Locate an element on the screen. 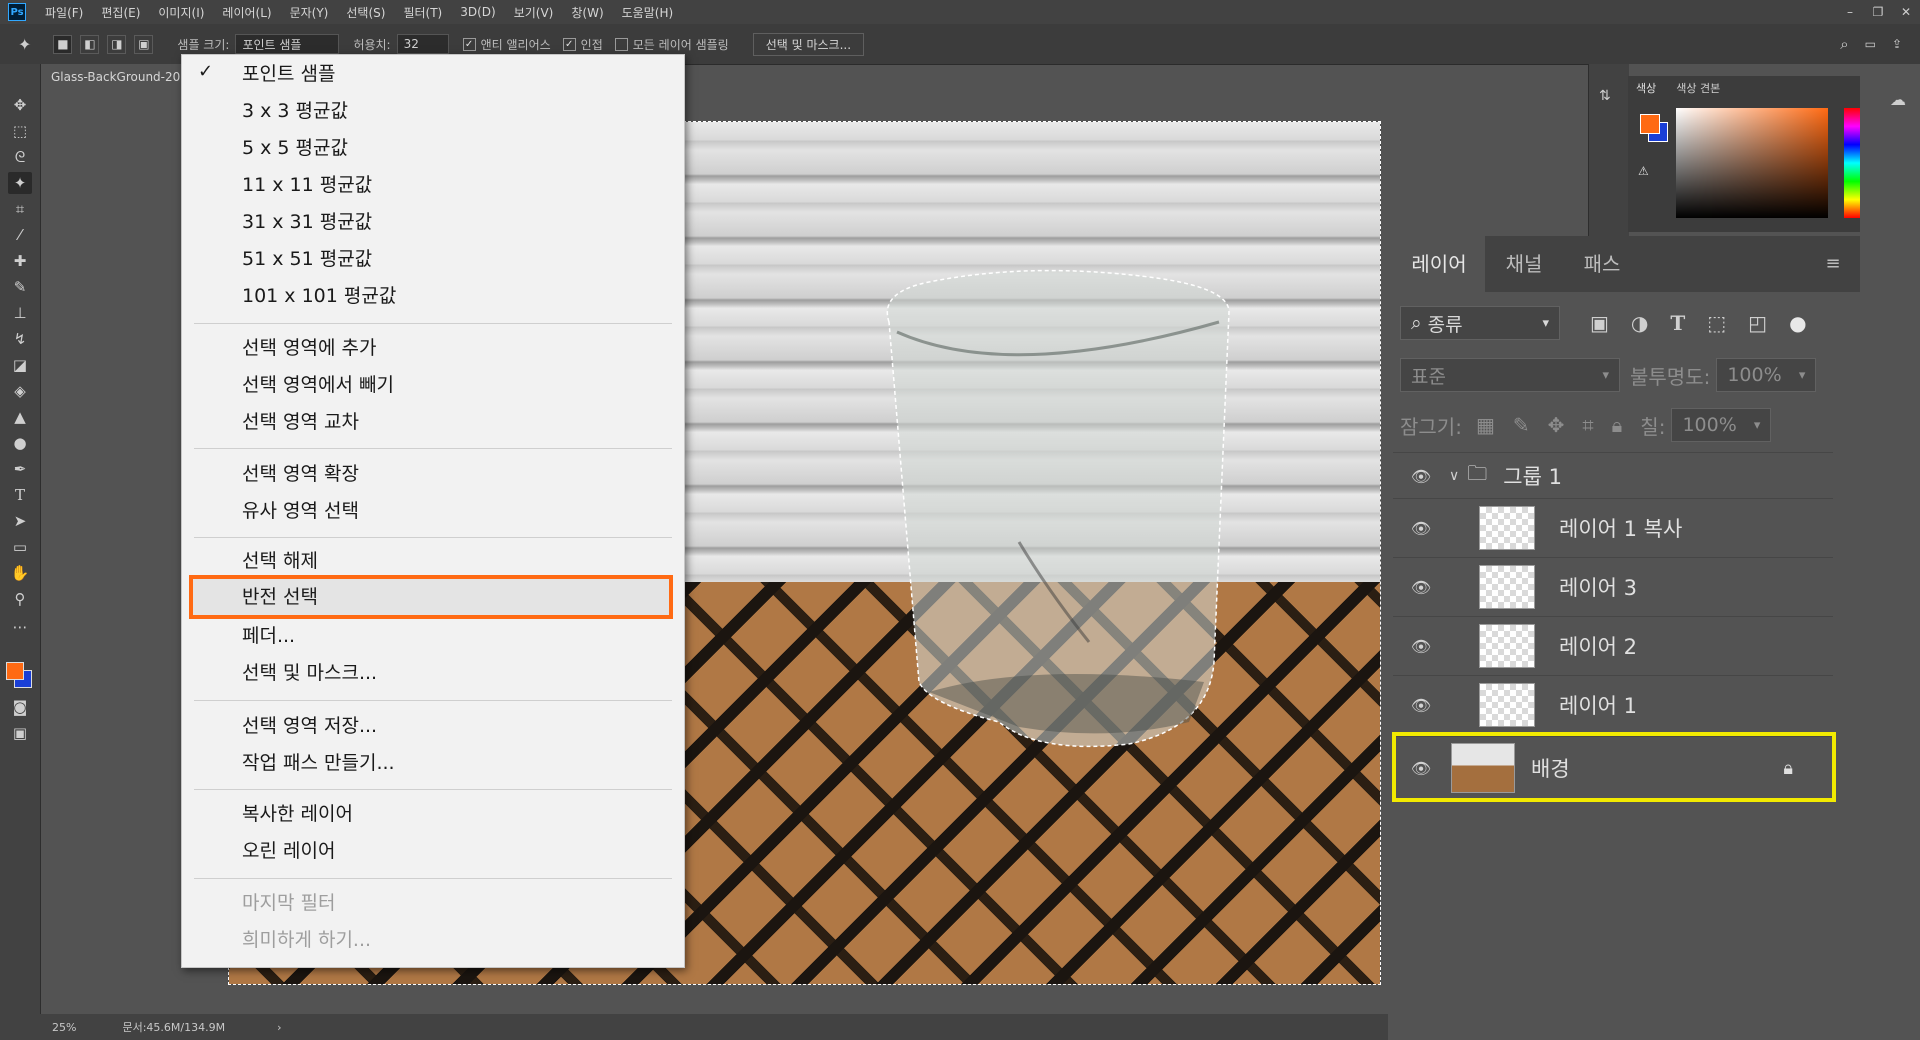 The height and width of the screenshot is (1040, 1920). menu-item-add-to-selection: 선택 영역에 추가 is located at coordinates (309, 348).